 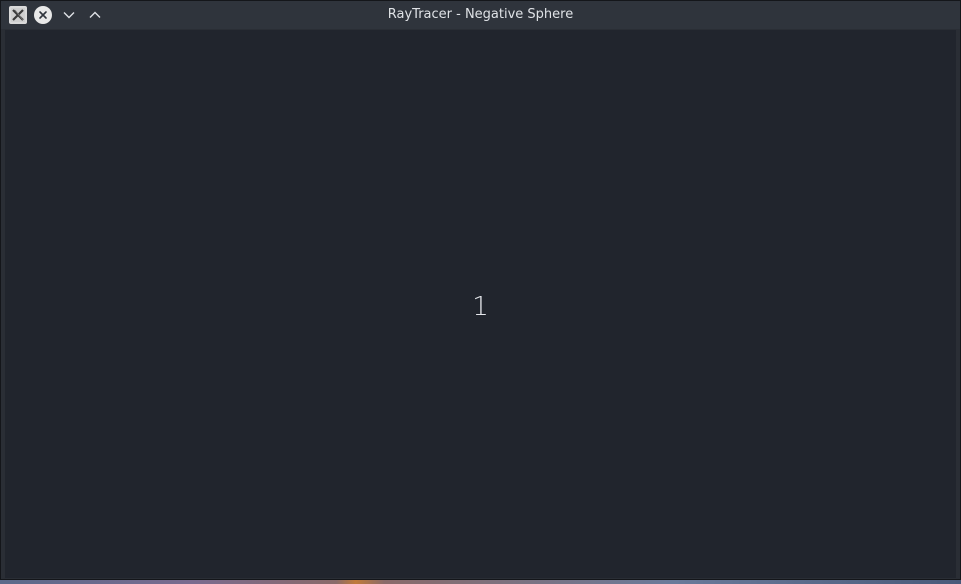 I want to click on chevron-up-icon, so click(x=95, y=14).